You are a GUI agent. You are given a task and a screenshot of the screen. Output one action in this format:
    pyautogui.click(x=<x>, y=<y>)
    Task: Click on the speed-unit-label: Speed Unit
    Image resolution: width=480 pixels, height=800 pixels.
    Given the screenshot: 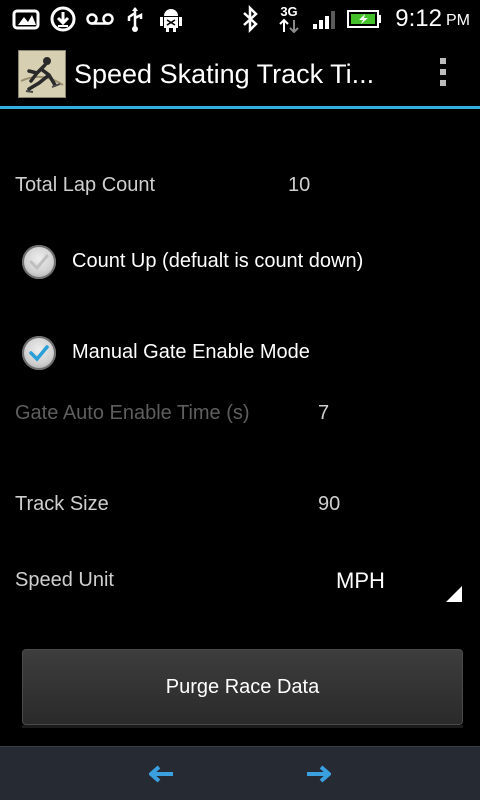 What is the action you would take?
    pyautogui.click(x=64, y=580)
    